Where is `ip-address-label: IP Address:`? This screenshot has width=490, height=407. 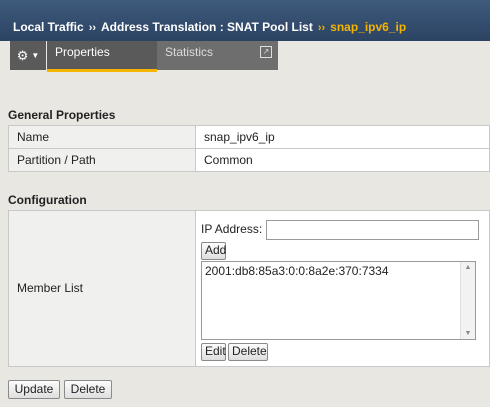 ip-address-label: IP Address: is located at coordinates (232, 229).